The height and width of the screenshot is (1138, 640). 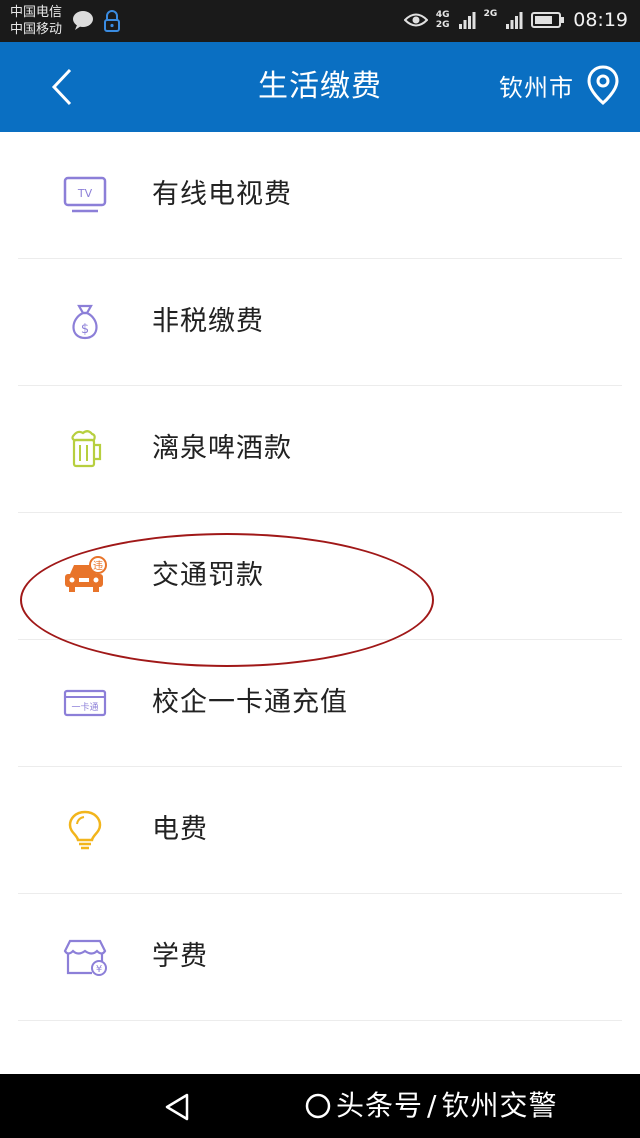 What do you see at coordinates (83, 20) in the screenshot?
I see `chat-bubble-icon` at bounding box center [83, 20].